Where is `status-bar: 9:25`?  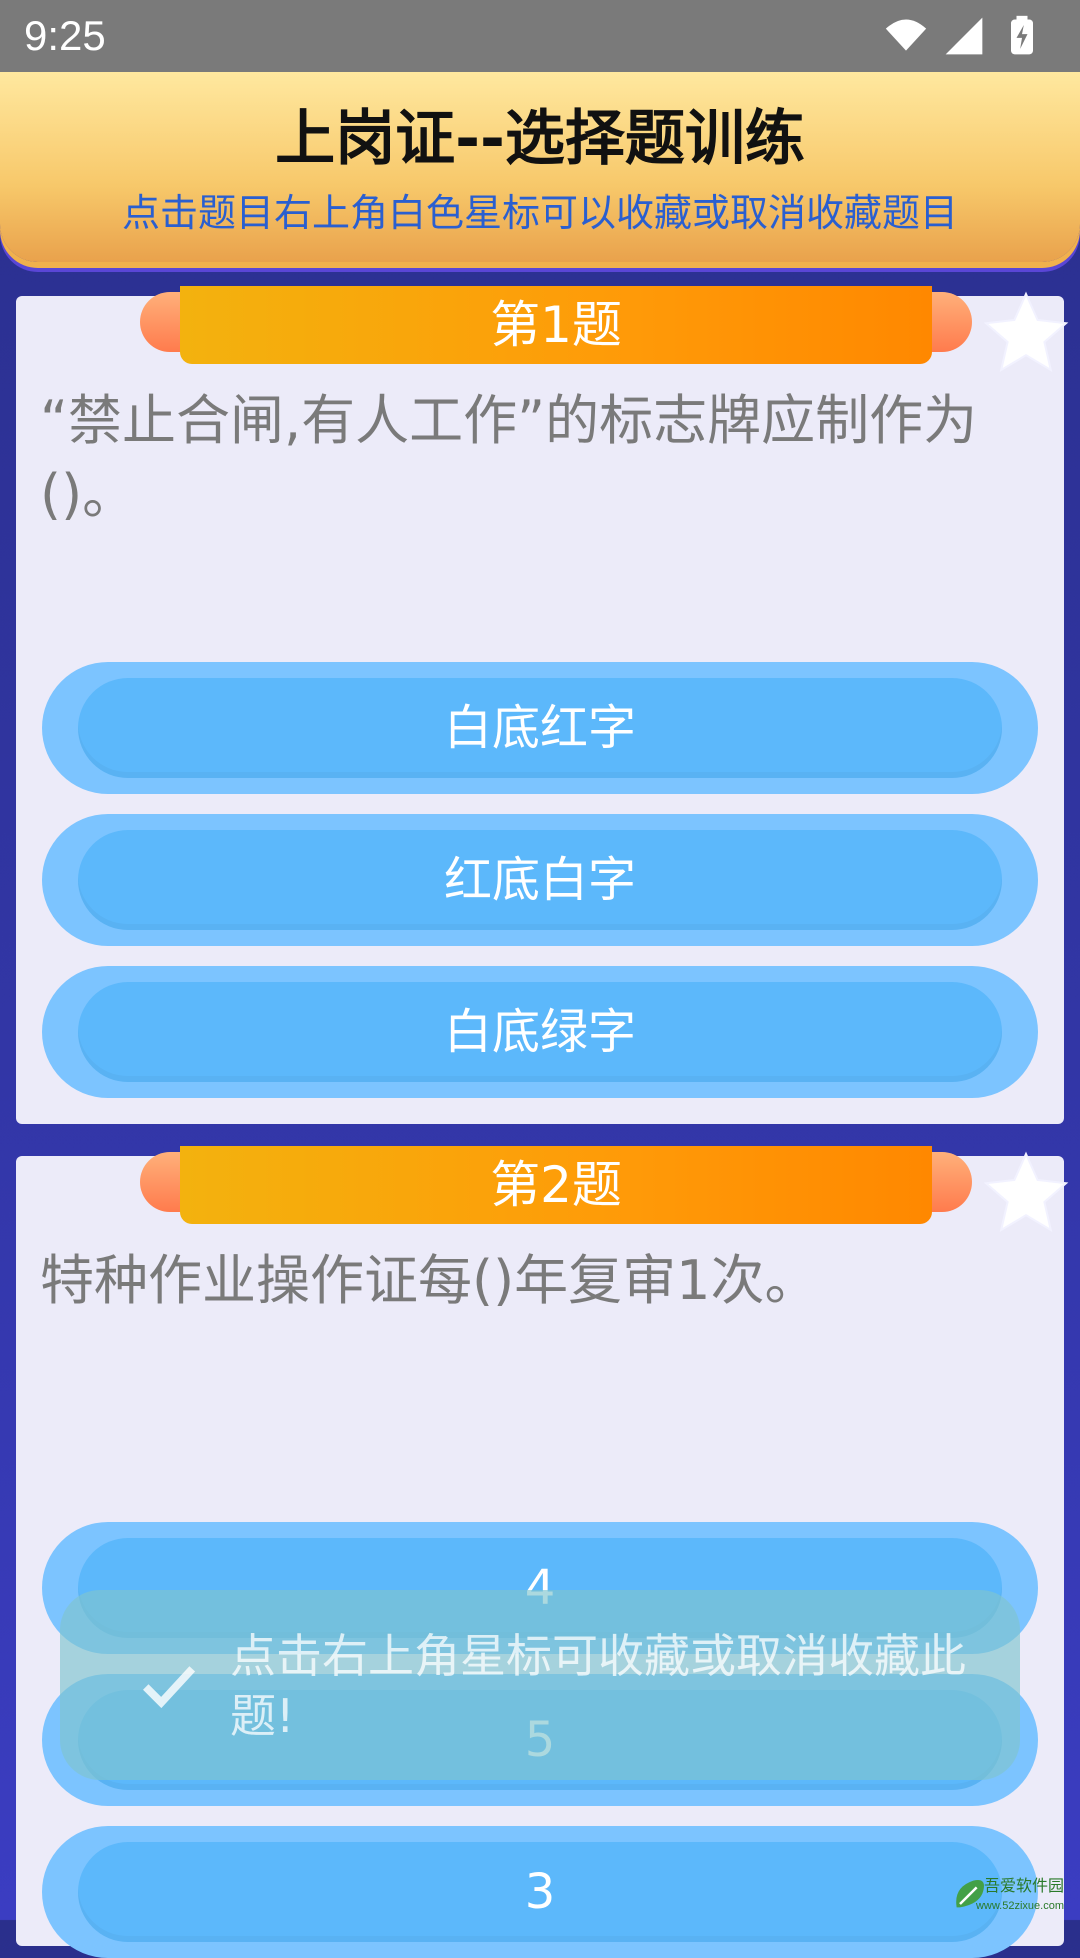 status-bar: 9:25 is located at coordinates (540, 36).